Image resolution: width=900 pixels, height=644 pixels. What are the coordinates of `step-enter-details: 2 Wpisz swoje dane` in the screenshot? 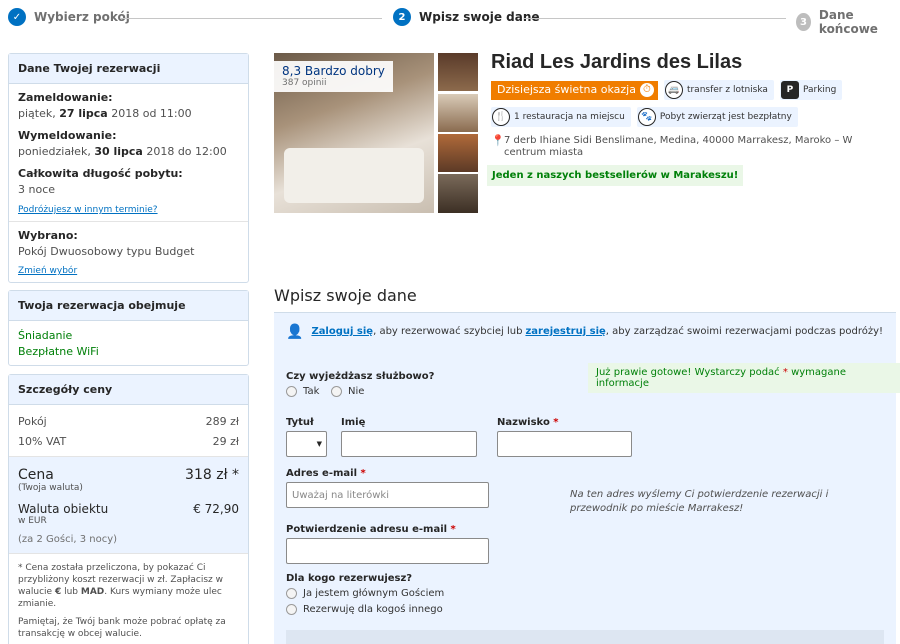 It's located at (466, 17).